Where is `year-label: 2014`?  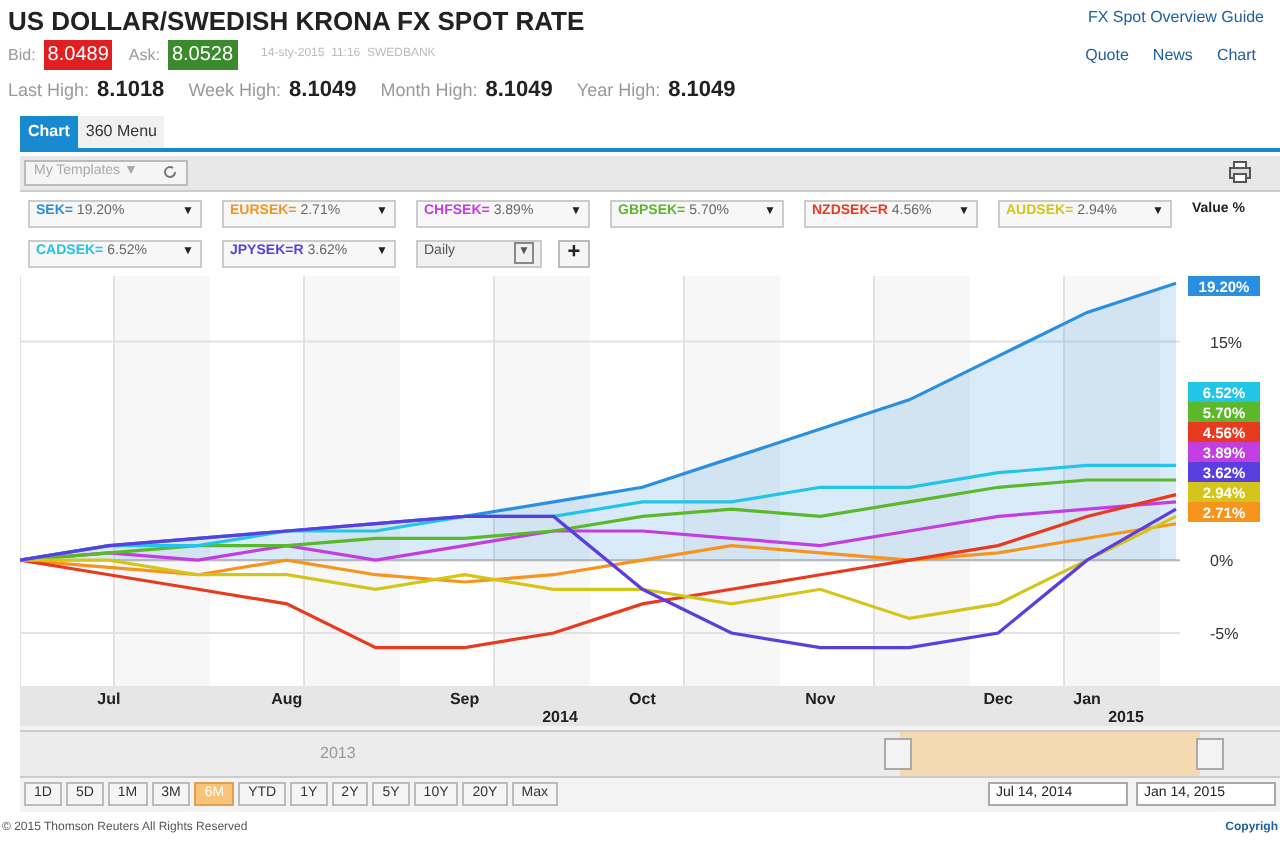 year-label: 2014 is located at coordinates (560, 716).